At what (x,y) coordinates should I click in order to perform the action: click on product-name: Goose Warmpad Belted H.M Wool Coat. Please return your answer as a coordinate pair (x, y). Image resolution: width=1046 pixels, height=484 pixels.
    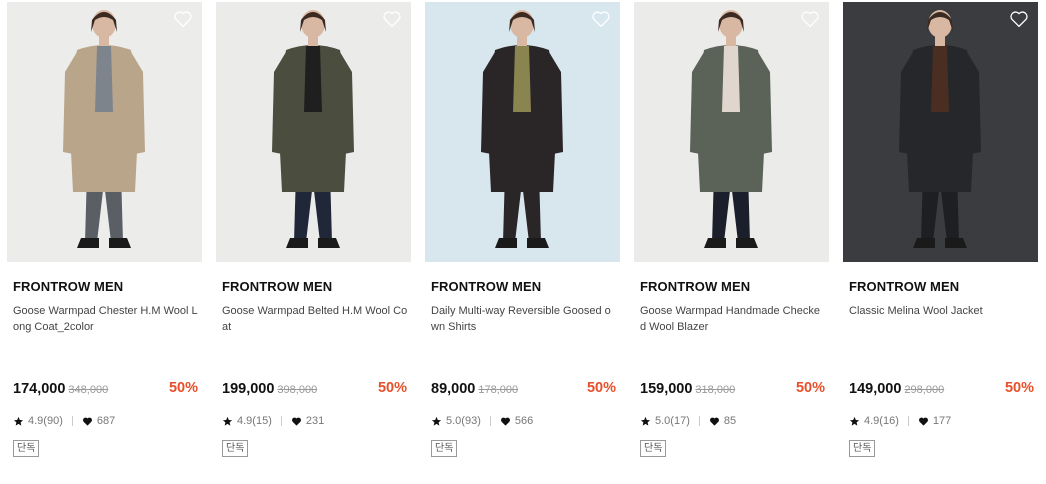
    Looking at the image, I should click on (315, 319).